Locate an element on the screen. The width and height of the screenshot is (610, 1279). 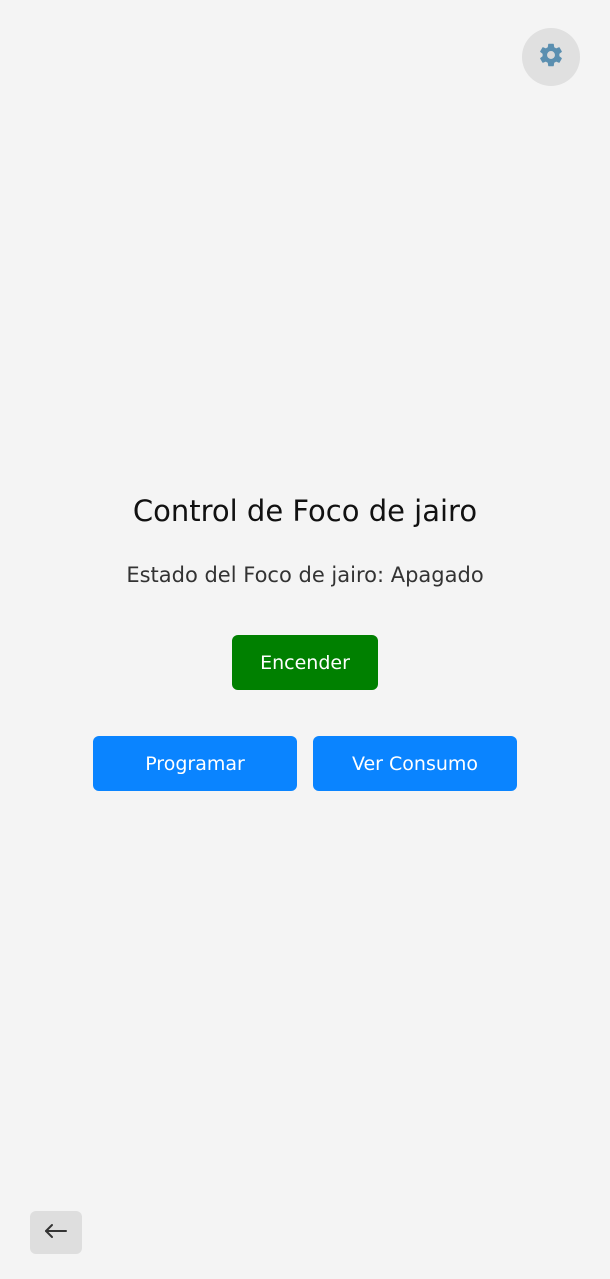
schedule-button: Programar is located at coordinates (195, 763).